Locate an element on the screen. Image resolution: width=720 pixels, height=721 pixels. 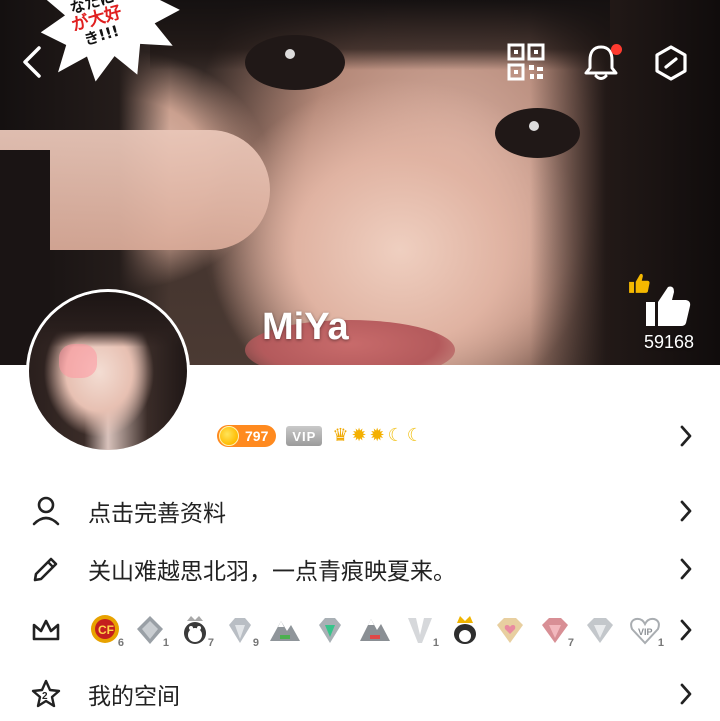
coin-badge: 797 is located at coordinates (247, 436).